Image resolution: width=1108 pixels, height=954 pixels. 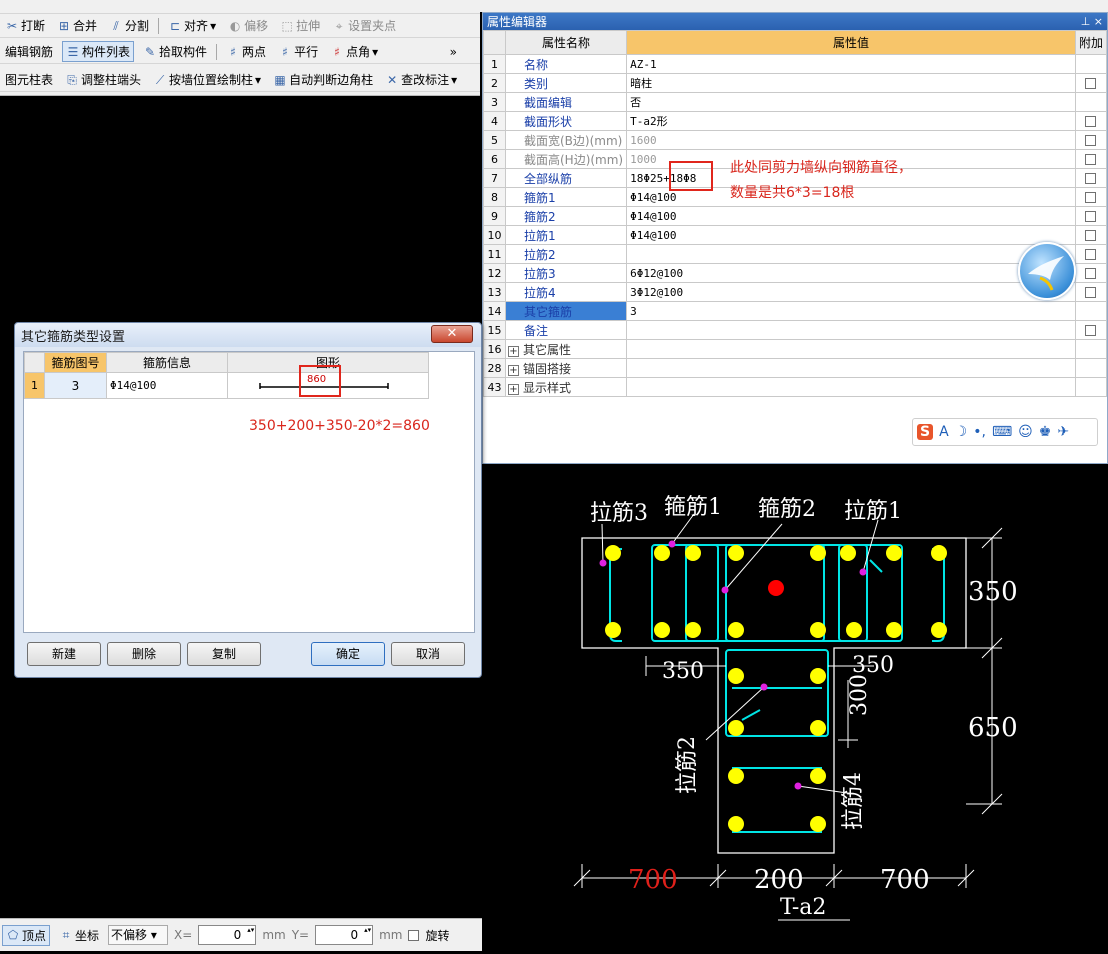 What do you see at coordinates (566, 83) in the screenshot?
I see `property-name: 类别` at bounding box center [566, 83].